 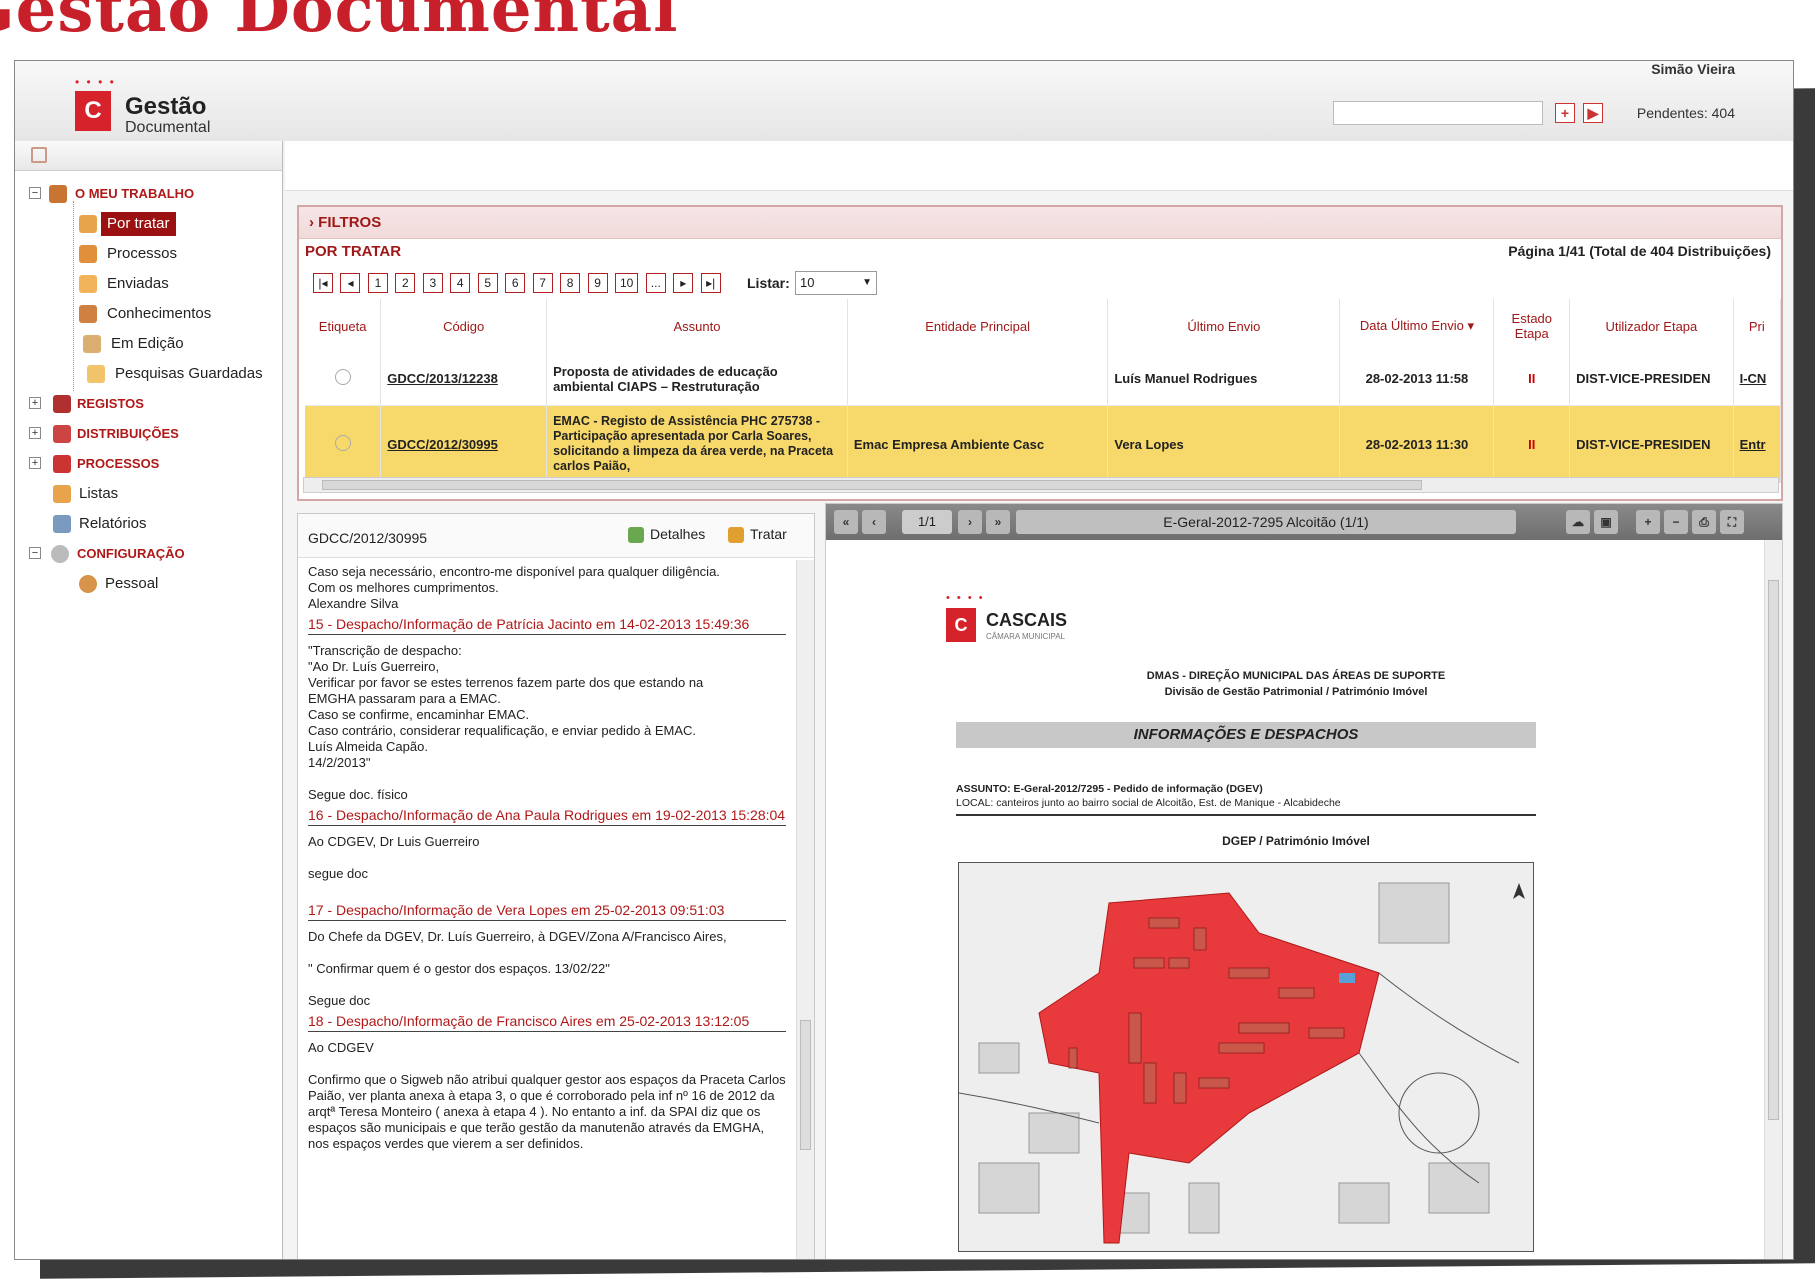 What do you see at coordinates (62, 524) in the screenshot?
I see `report-icon` at bounding box center [62, 524].